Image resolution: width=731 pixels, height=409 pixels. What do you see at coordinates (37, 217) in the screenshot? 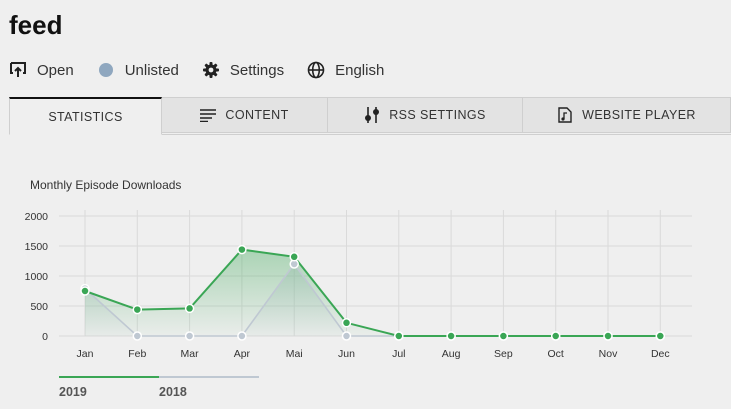
I see `y-tick-label: 2000` at bounding box center [37, 217].